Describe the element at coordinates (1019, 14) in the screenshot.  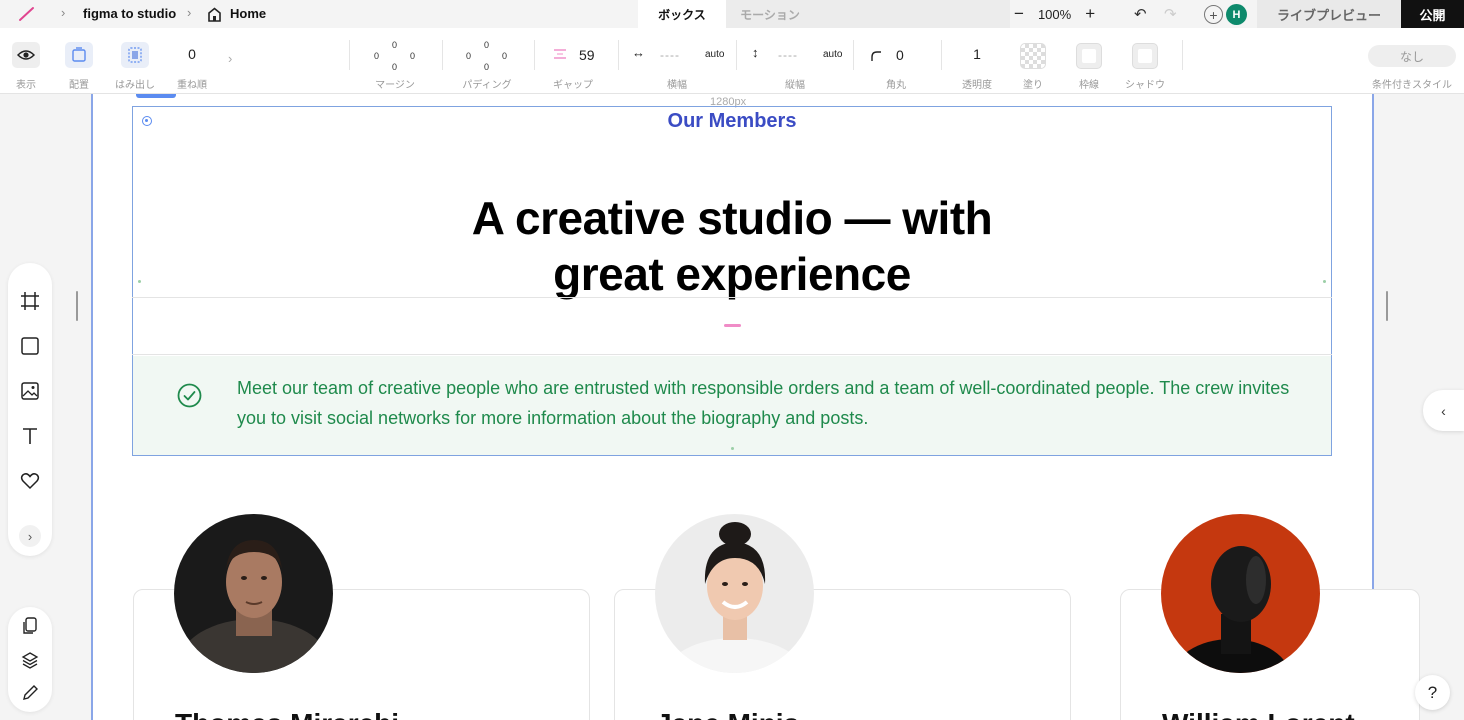
I see `zoom-out-icon: −` at that location.